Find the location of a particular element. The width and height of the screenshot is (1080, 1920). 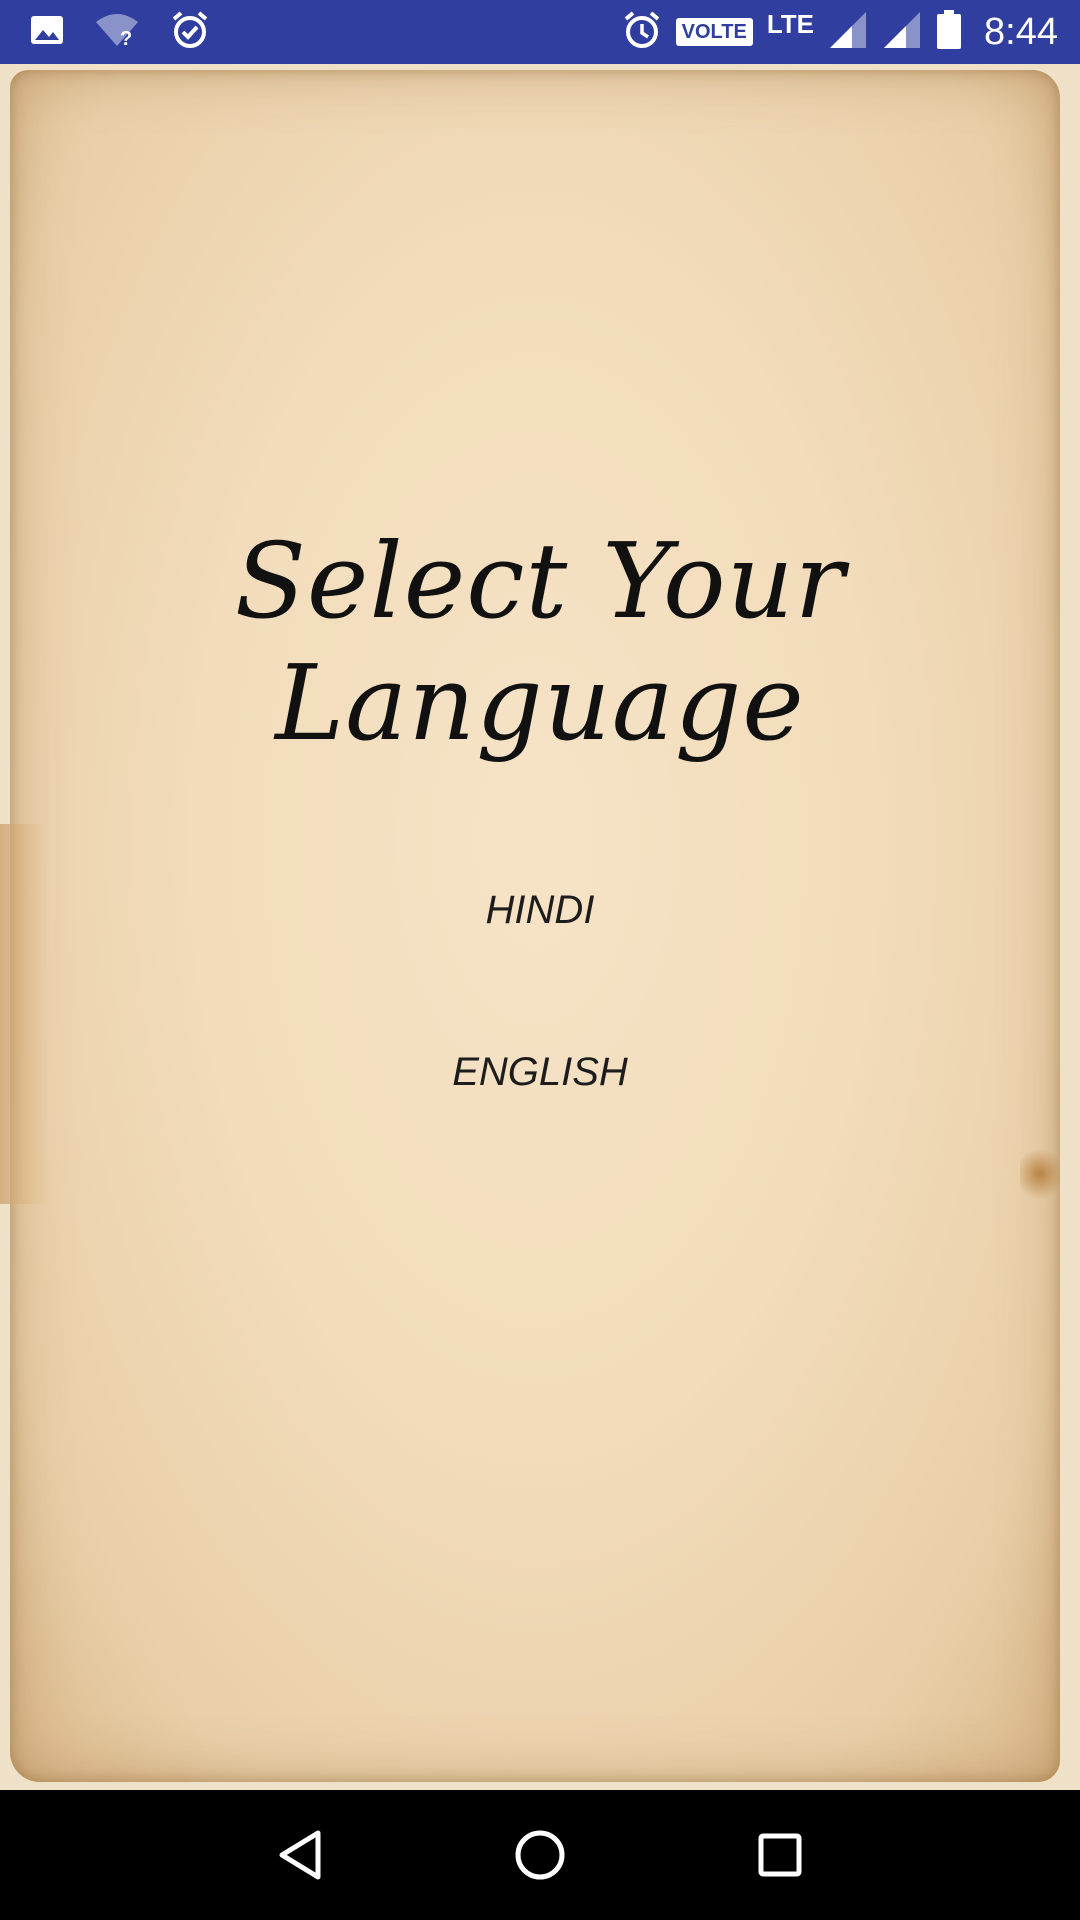

battery-icon is located at coordinates (949, 32).